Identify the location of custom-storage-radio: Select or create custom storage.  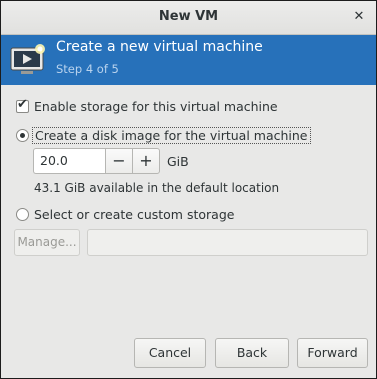
(125, 214).